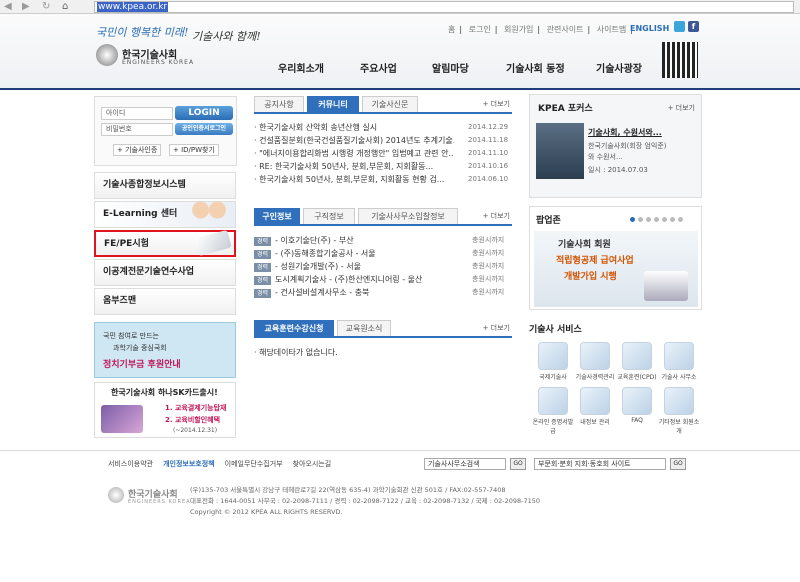  Describe the element at coordinates (637, 361) in the screenshot. I see `service-cpd: 교육훈련(CPD)` at that location.